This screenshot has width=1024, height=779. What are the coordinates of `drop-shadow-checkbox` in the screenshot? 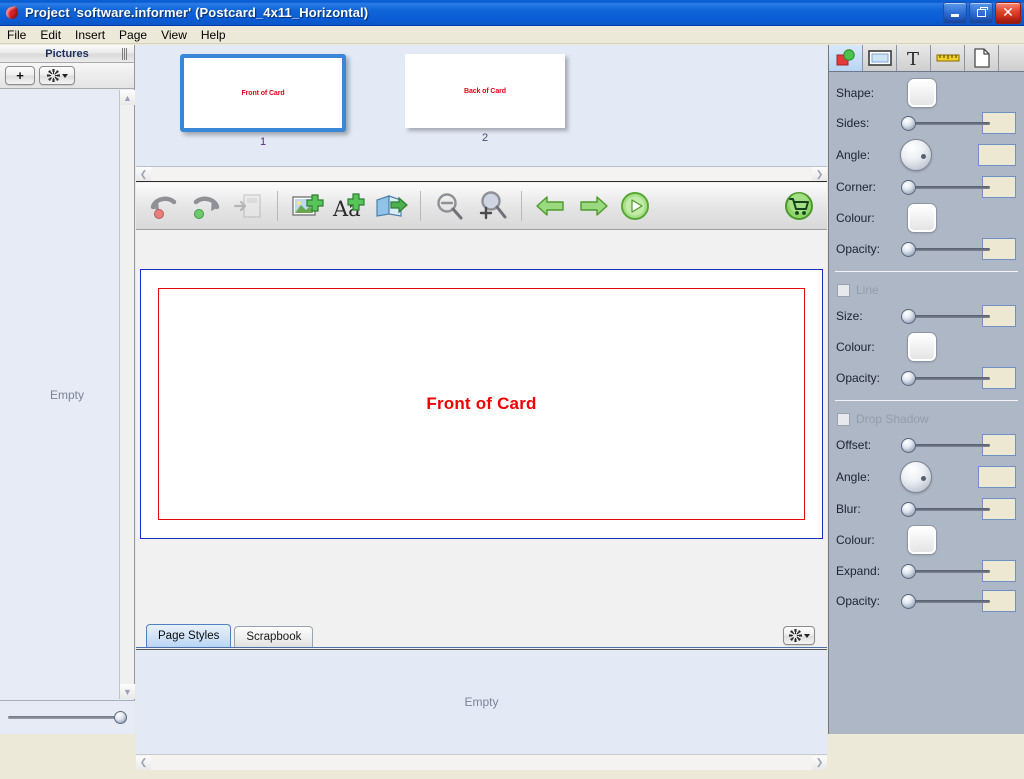 It's located at (843, 419).